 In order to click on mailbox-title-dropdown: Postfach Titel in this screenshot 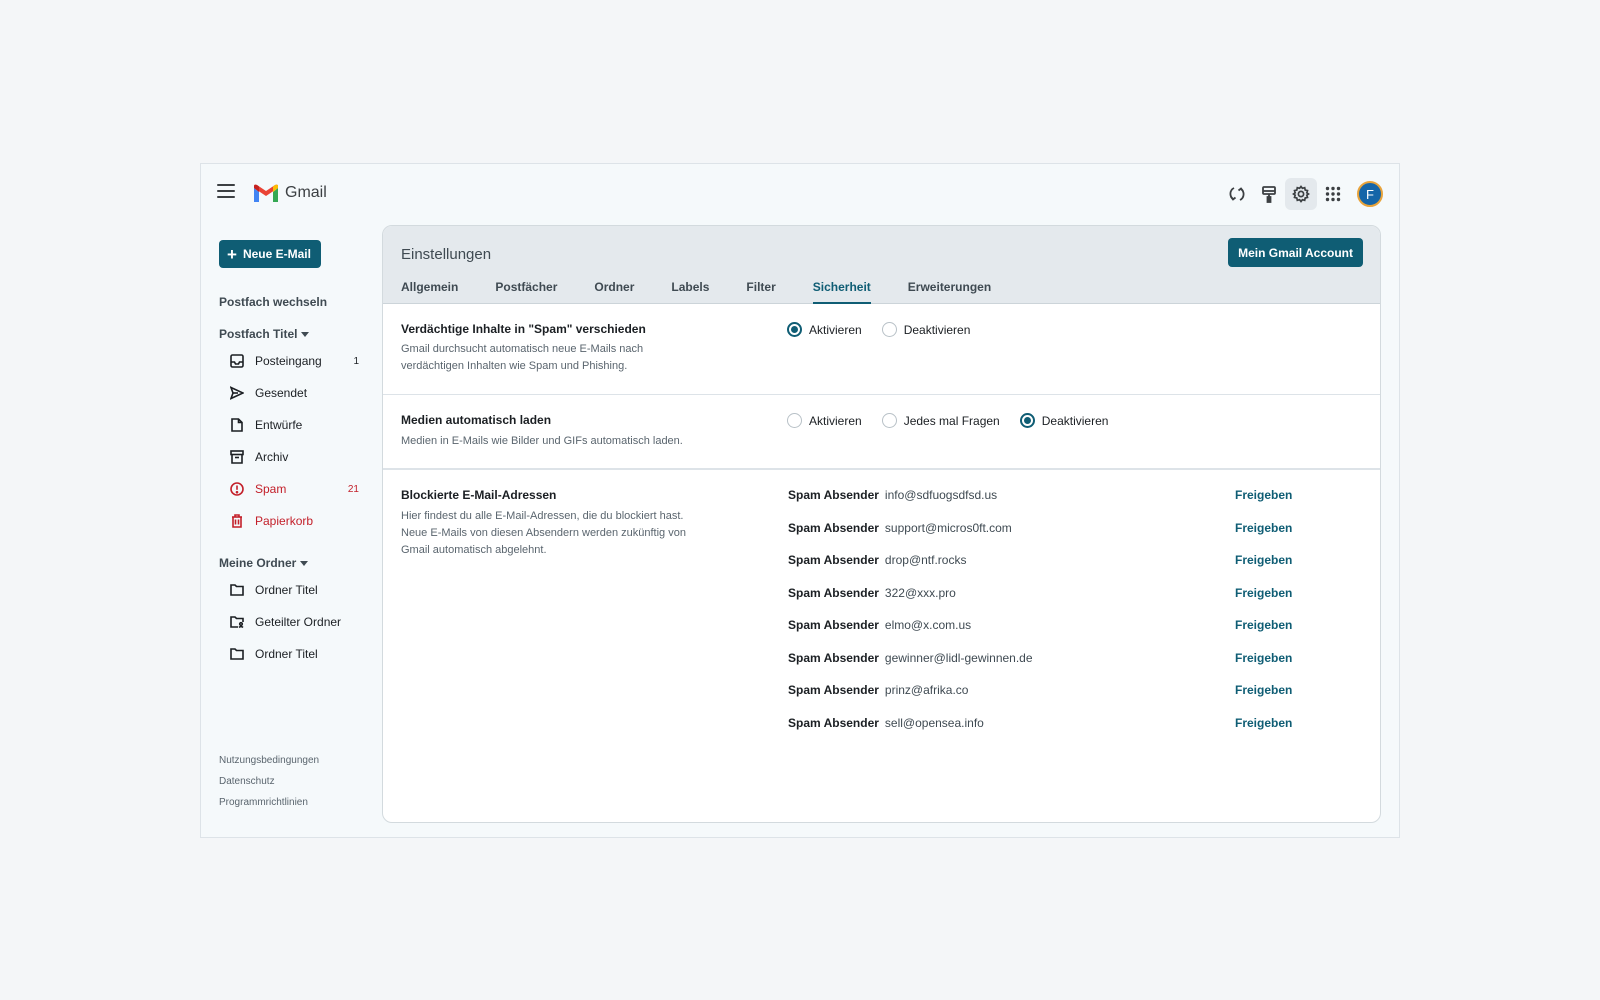, I will do `click(264, 334)`.